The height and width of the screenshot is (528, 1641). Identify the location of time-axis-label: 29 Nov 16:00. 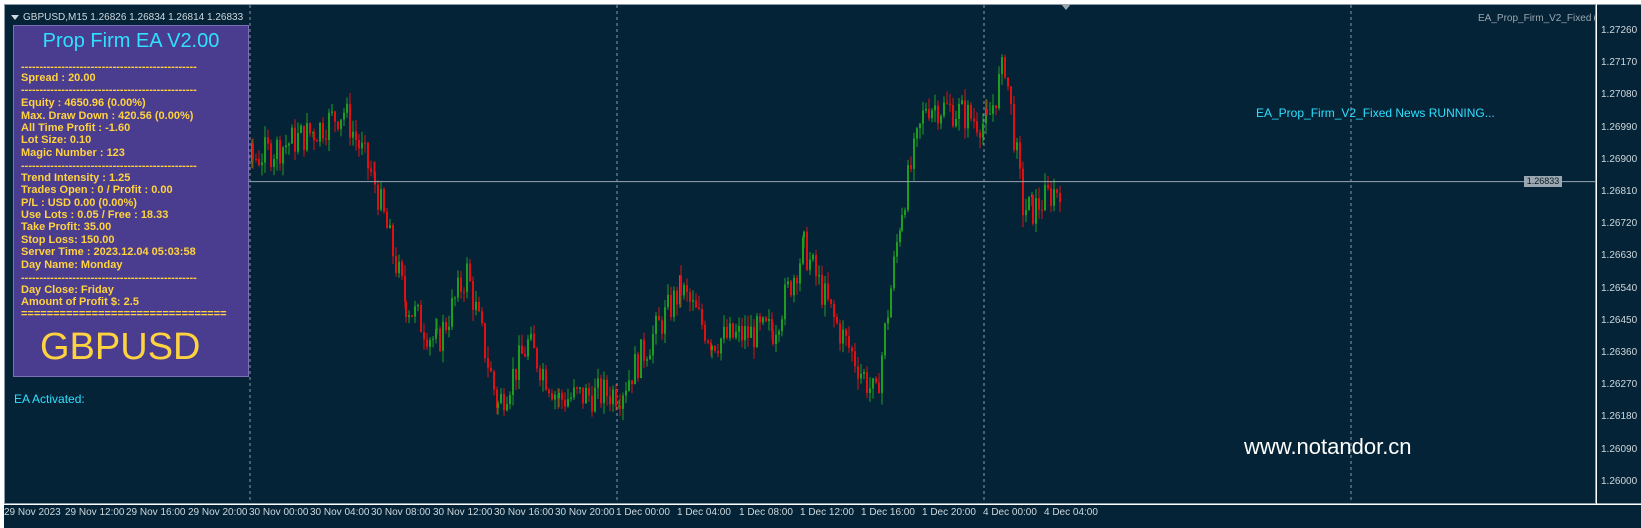
(156, 512).